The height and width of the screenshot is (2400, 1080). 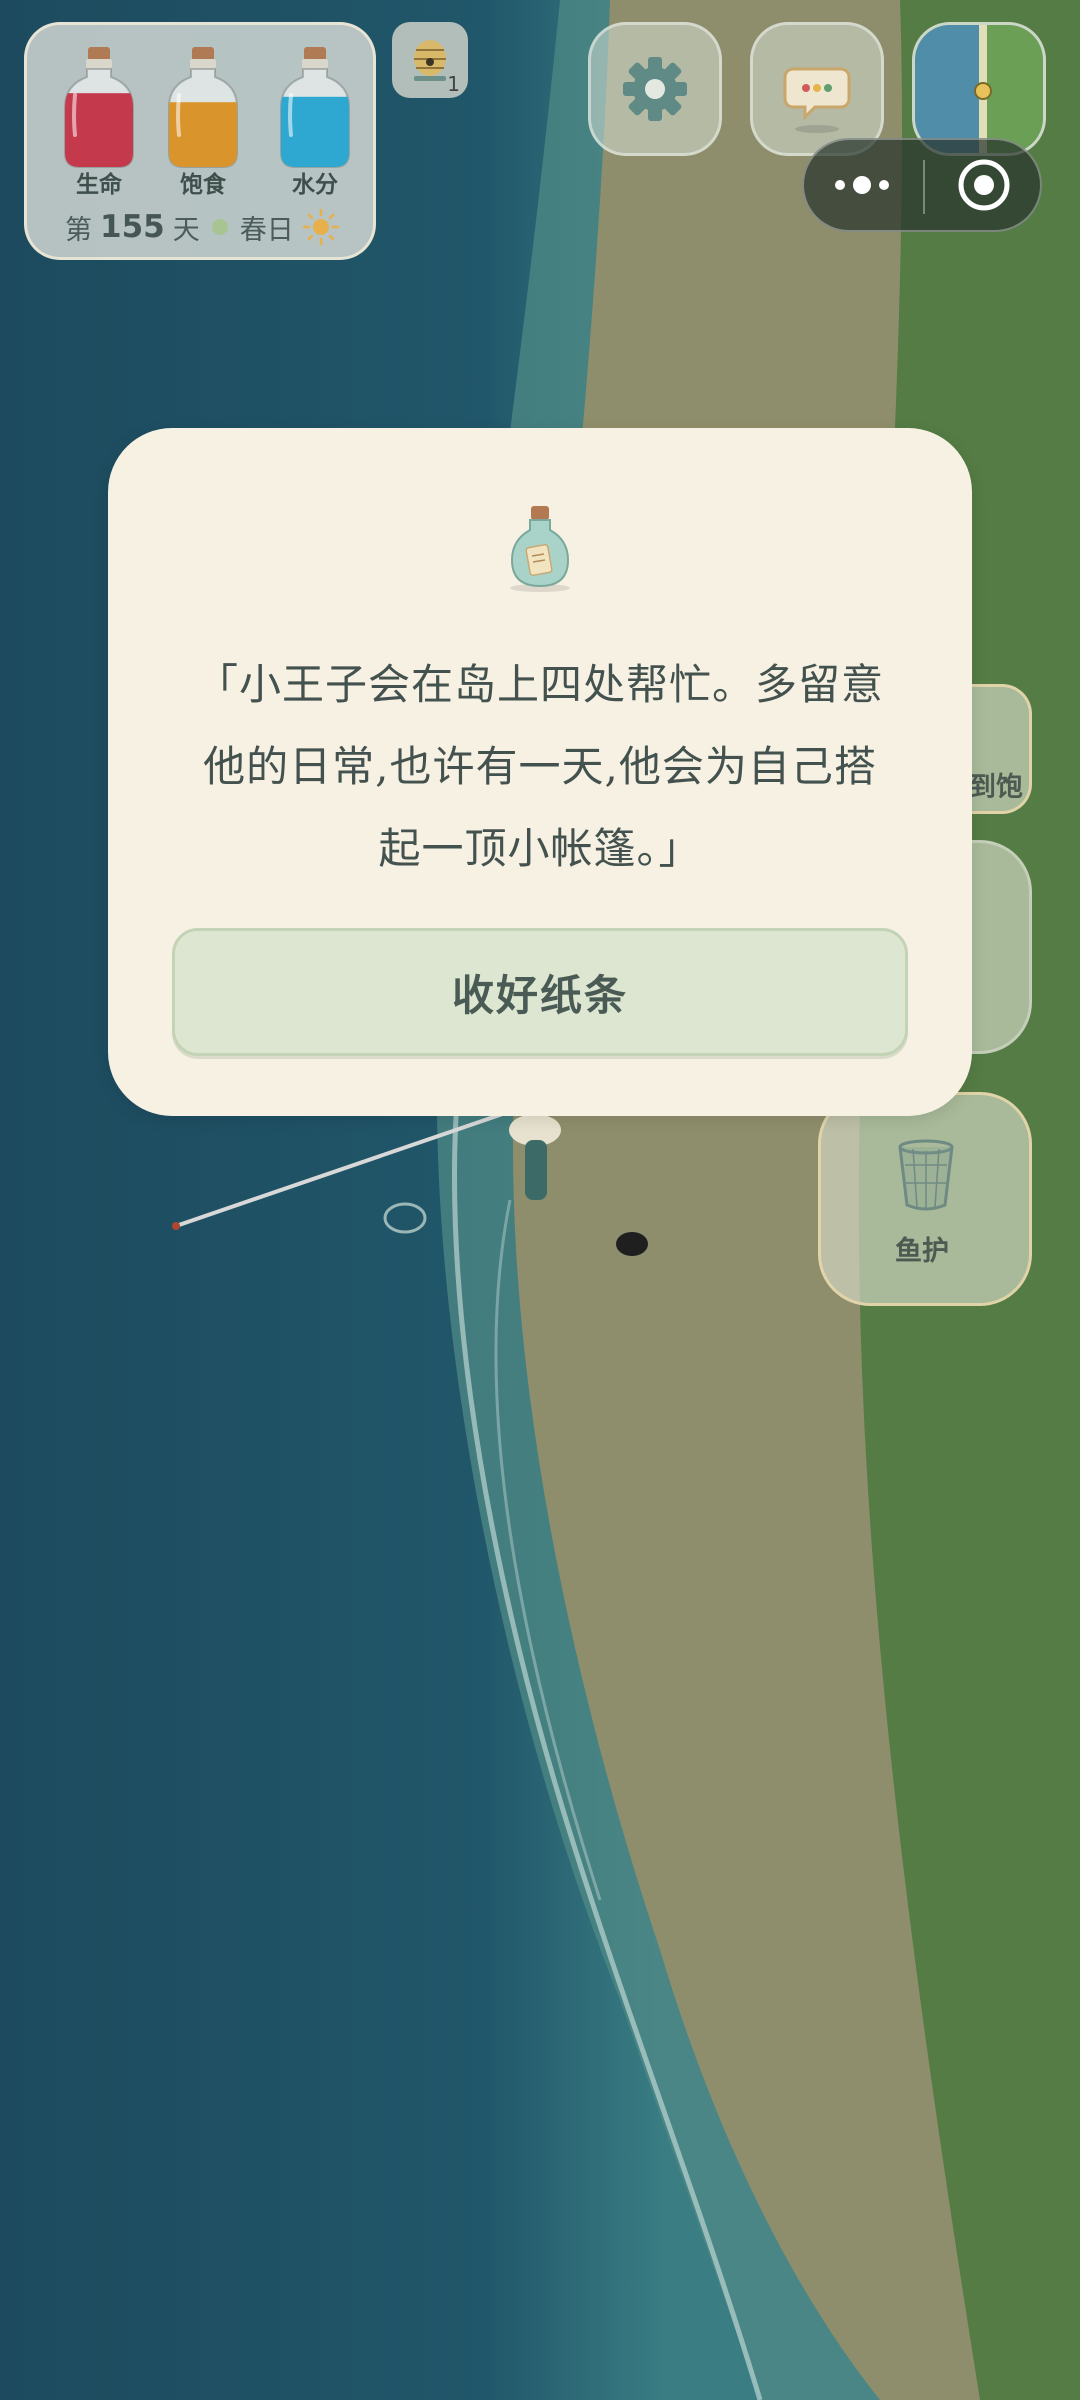 I want to click on water-label: 水分, so click(x=315, y=185).